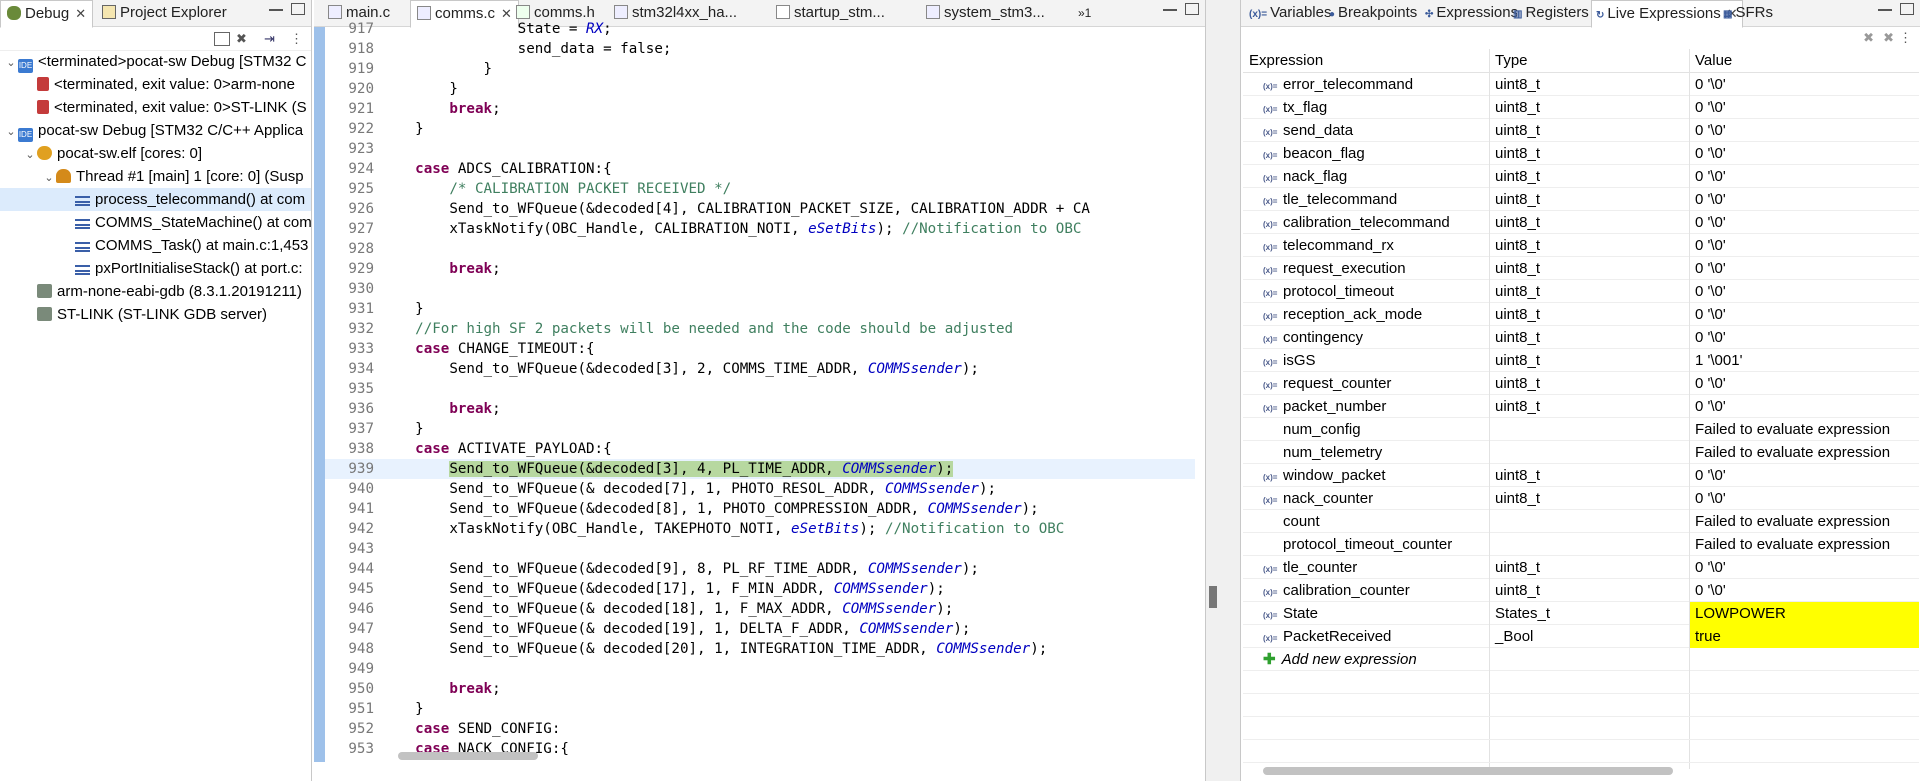 This screenshot has width=1920, height=781. Describe the element at coordinates (1365, 429) in the screenshot. I see `expression-name-cell: num_config` at that location.